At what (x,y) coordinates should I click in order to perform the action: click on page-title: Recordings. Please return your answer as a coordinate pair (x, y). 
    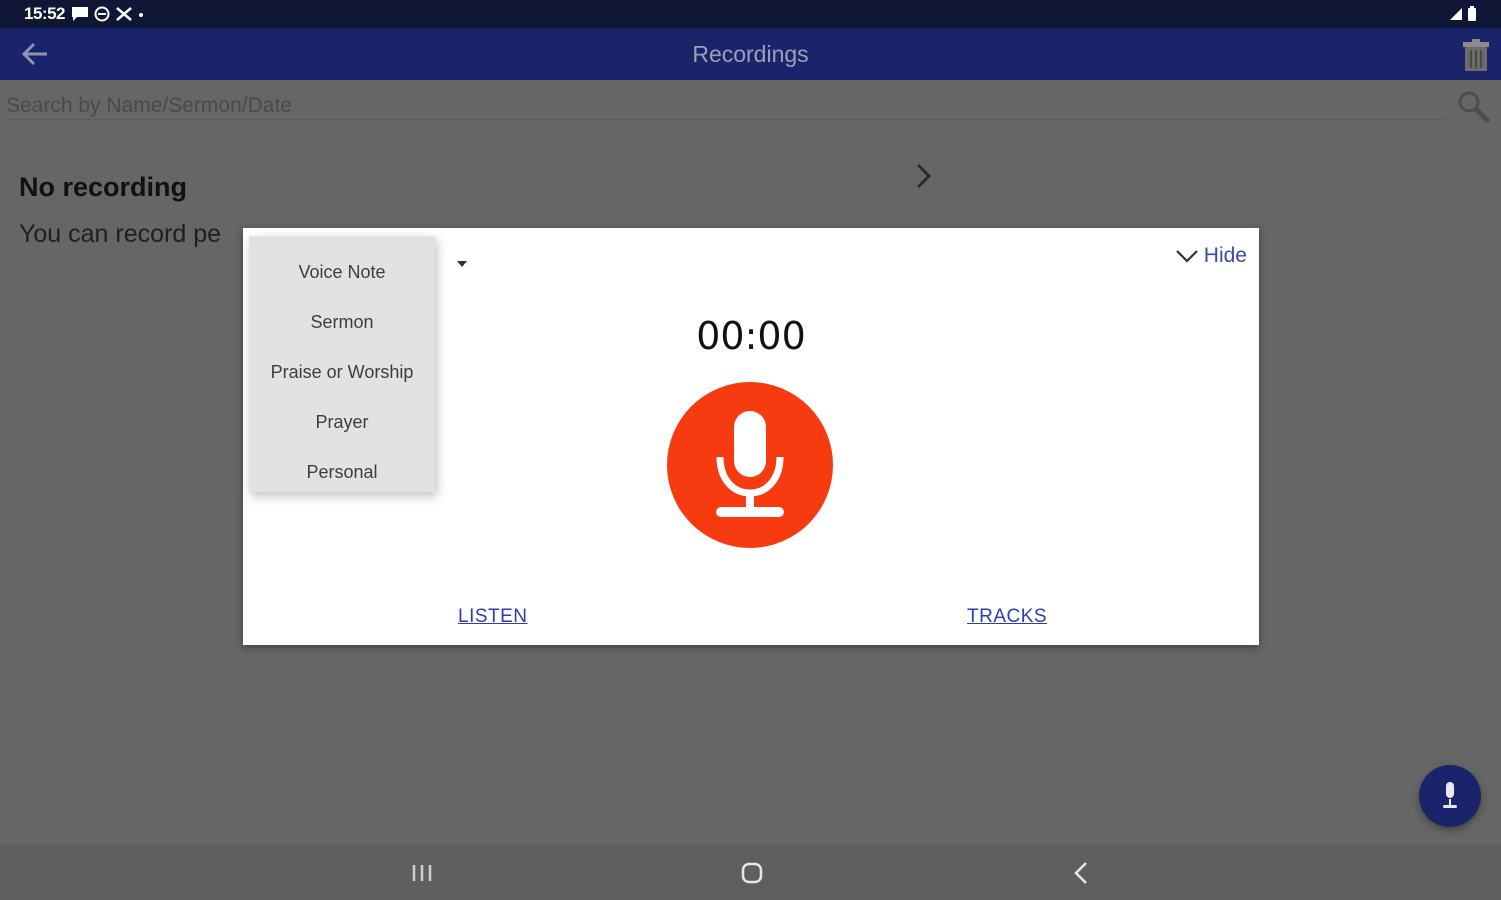
    Looking at the image, I should click on (750, 53).